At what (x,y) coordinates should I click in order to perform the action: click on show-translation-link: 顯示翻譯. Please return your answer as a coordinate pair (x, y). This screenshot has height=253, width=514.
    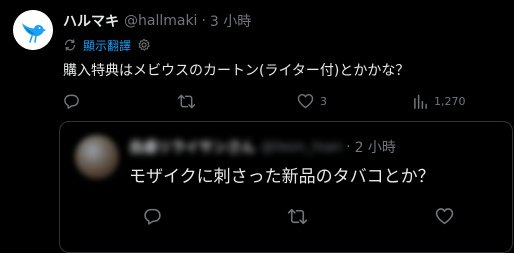
    Looking at the image, I should click on (107, 45).